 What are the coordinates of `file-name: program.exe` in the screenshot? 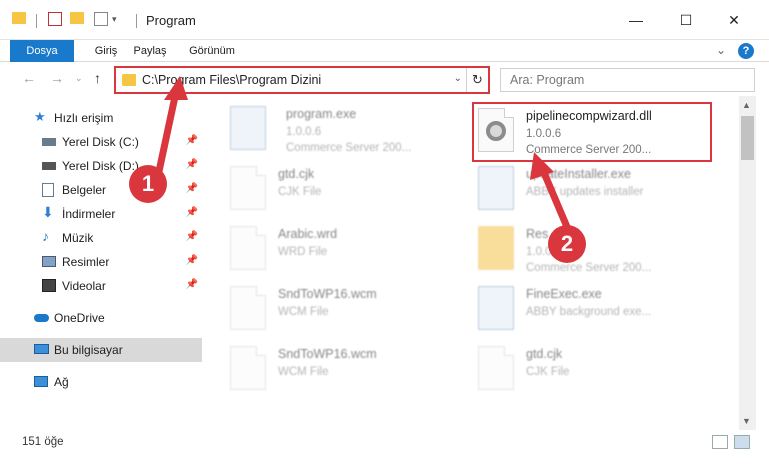 It's located at (321, 114).